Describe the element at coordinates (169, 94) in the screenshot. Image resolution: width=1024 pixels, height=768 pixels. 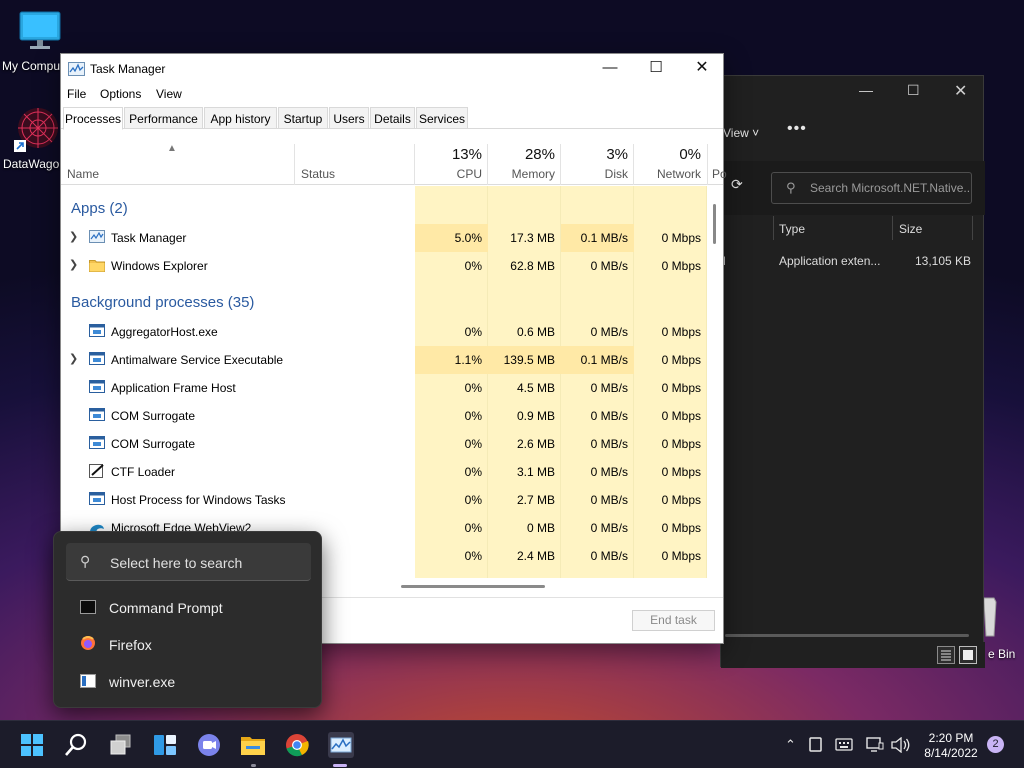
I see `menu-view: View` at that location.